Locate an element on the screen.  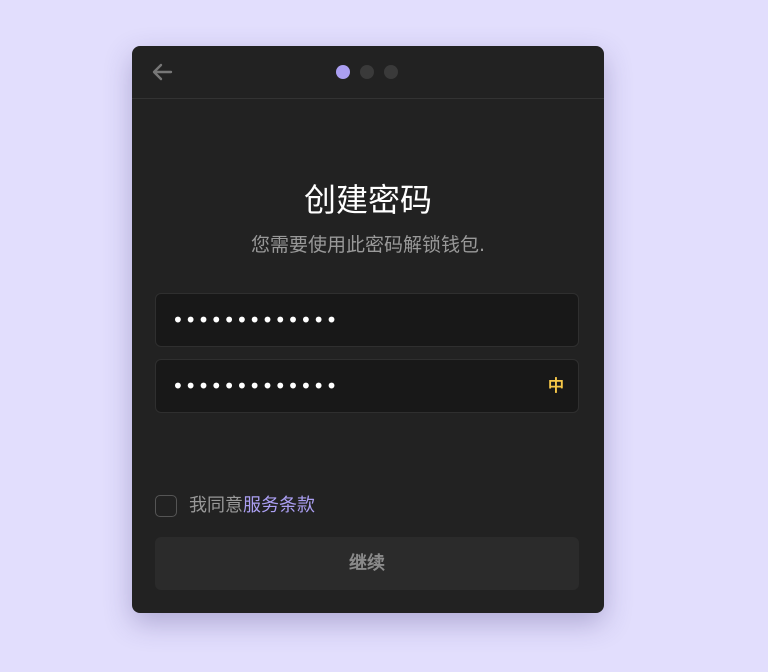
terms-label: 我同意服务条款 is located at coordinates (252, 506).